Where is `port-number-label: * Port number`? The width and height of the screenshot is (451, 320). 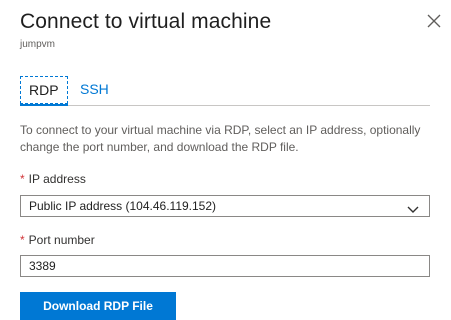 port-number-label: * Port number is located at coordinates (57, 240).